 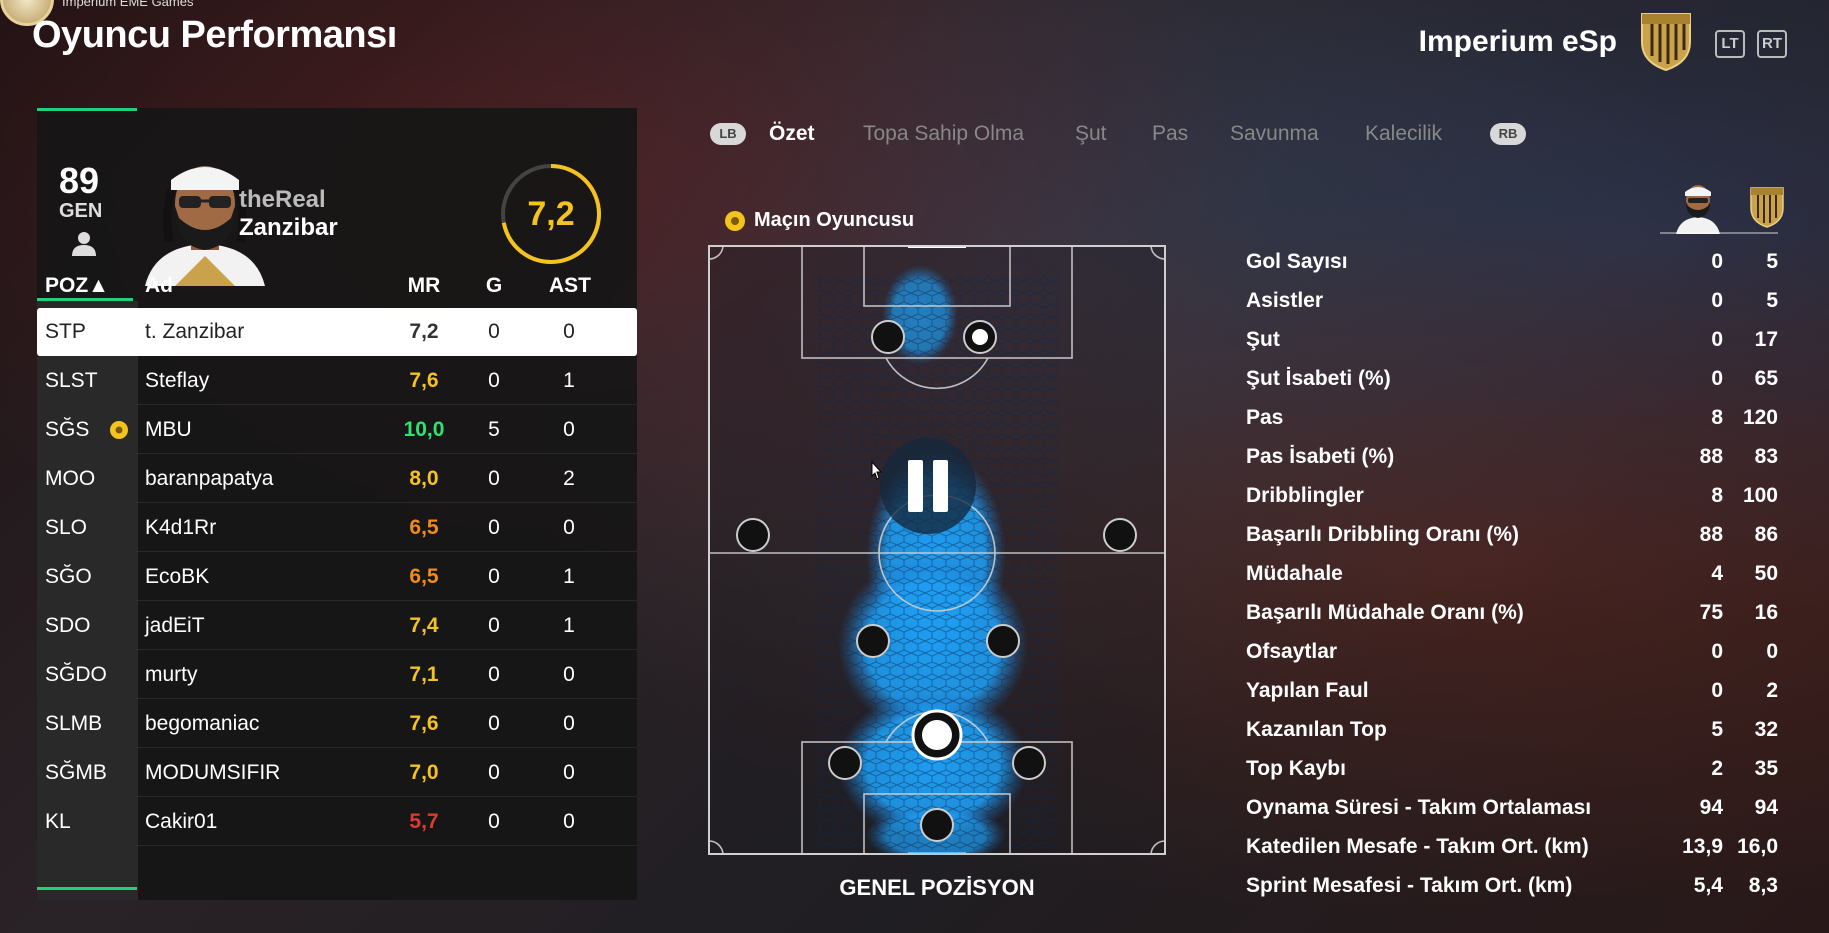 What do you see at coordinates (1717, 729) in the screenshot?
I see `stat-player-value: 5` at bounding box center [1717, 729].